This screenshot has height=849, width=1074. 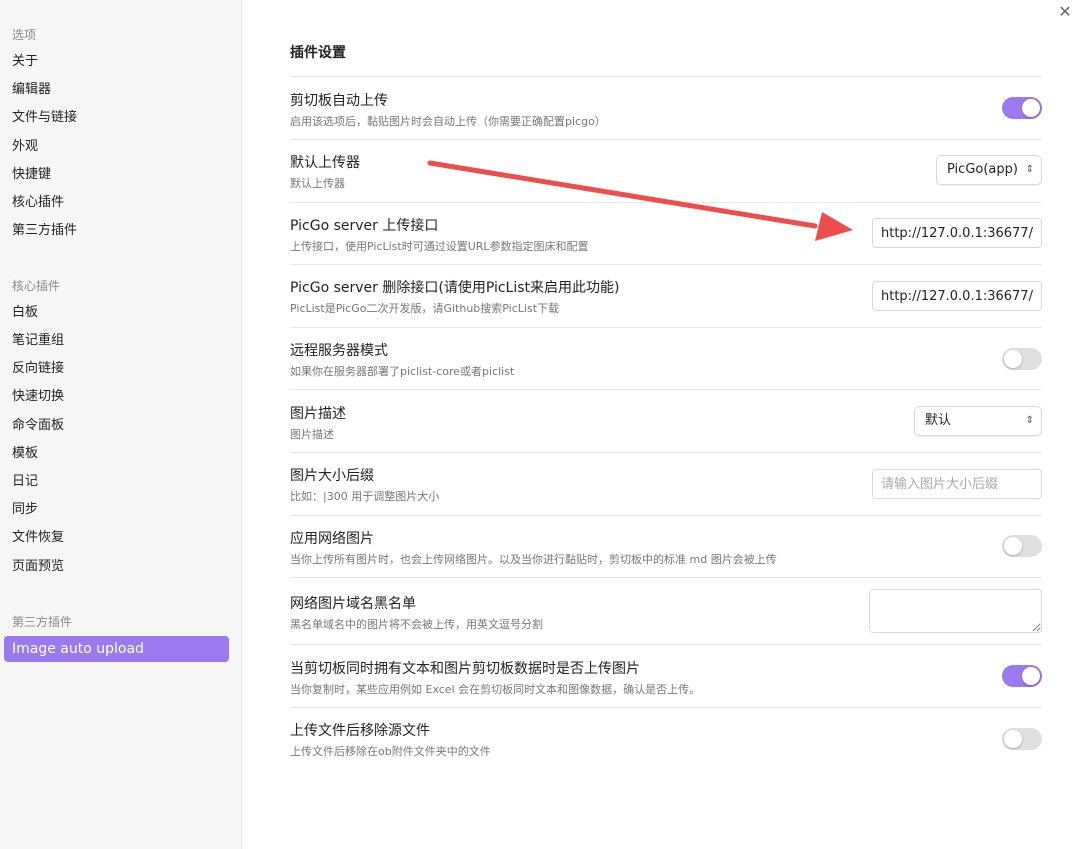 What do you see at coordinates (365, 496) in the screenshot?
I see `setting-desc: 比如：|300 用于调整图片大小` at bounding box center [365, 496].